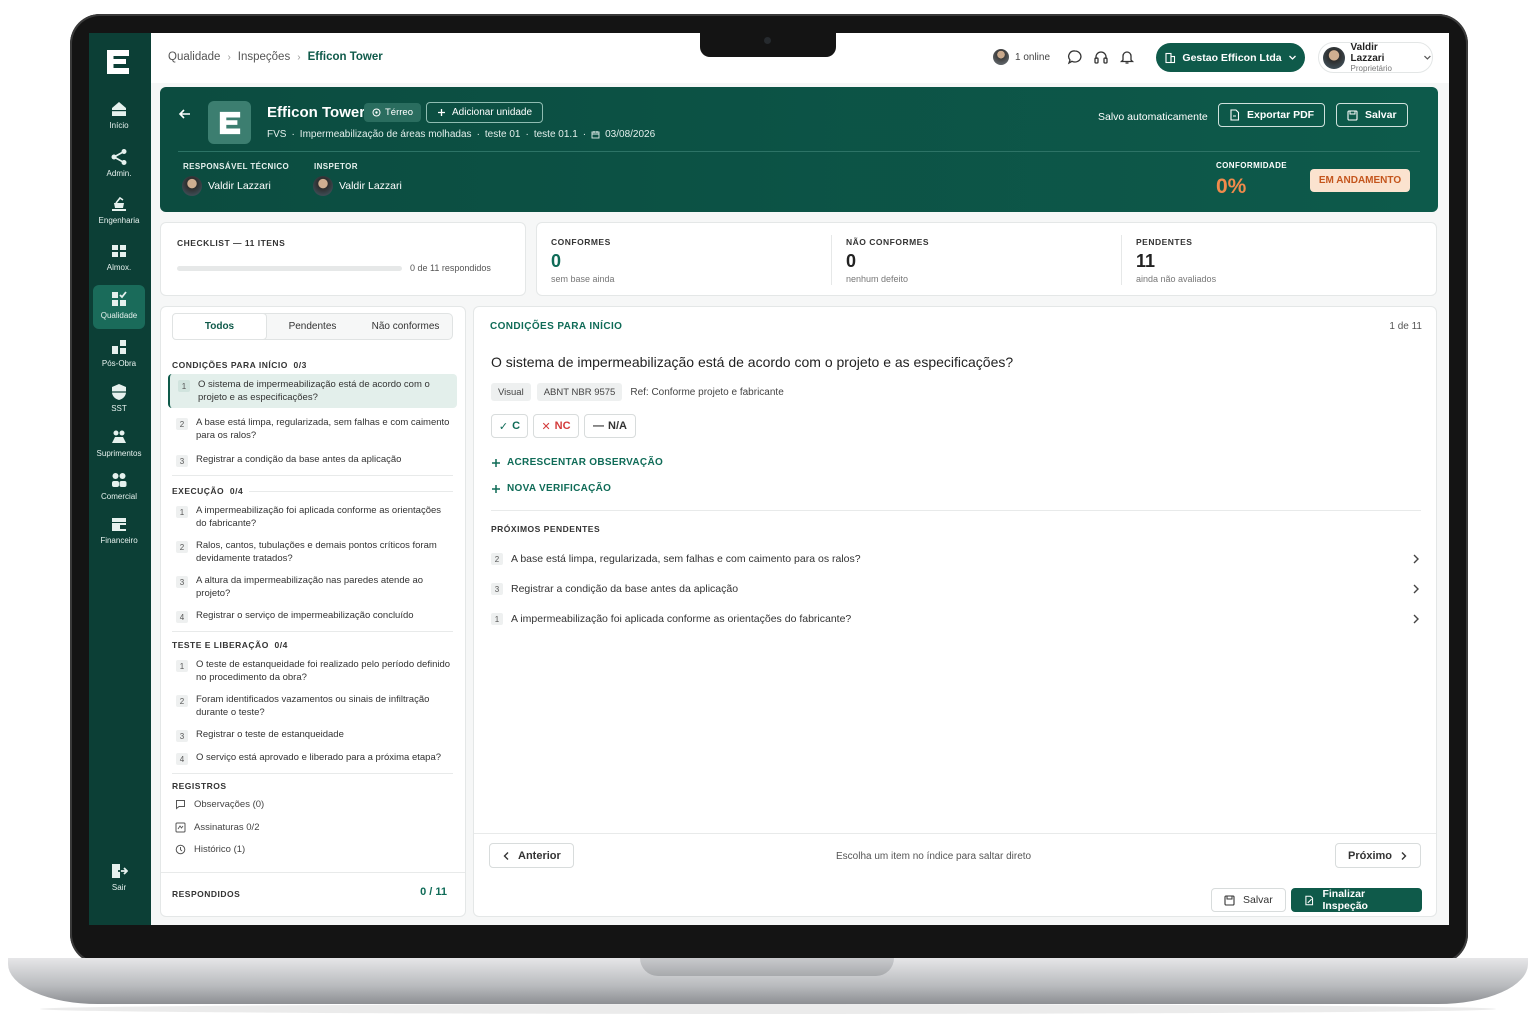 The image size is (1536, 1024). I want to click on answer-na-button: — N/A, so click(610, 426).